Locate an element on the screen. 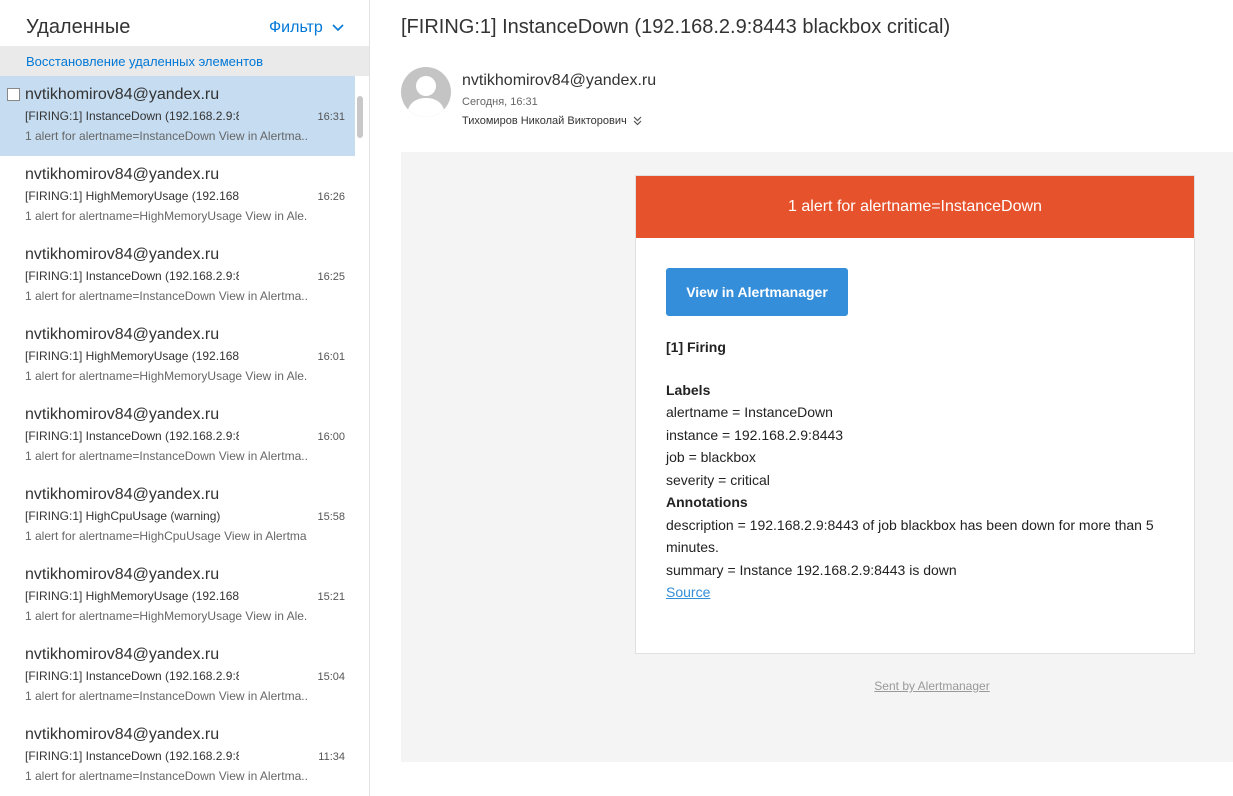 The height and width of the screenshot is (796, 1233). message-time: 15:21 is located at coordinates (331, 597).